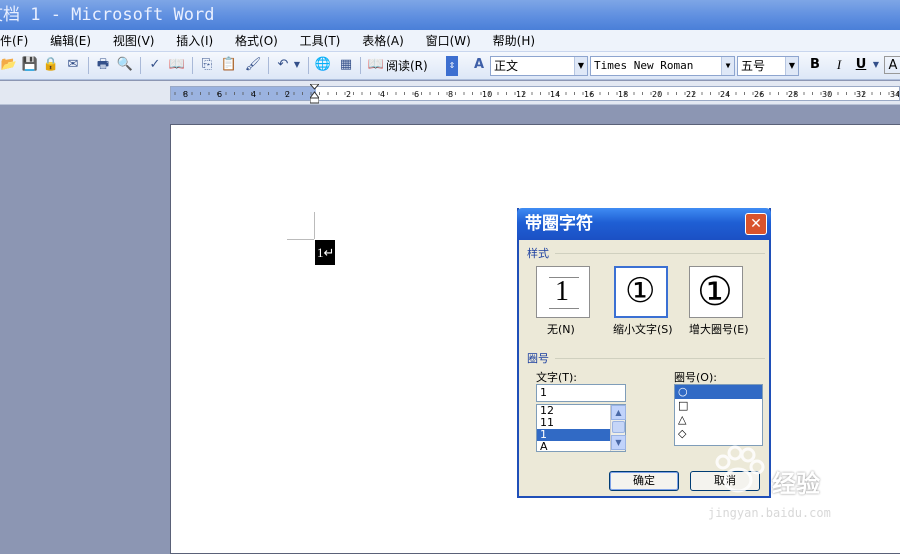 This screenshot has width=900, height=554. Describe the element at coordinates (695, 377) in the screenshot. I see `enclosure-field-label: 圈号(O):` at that location.